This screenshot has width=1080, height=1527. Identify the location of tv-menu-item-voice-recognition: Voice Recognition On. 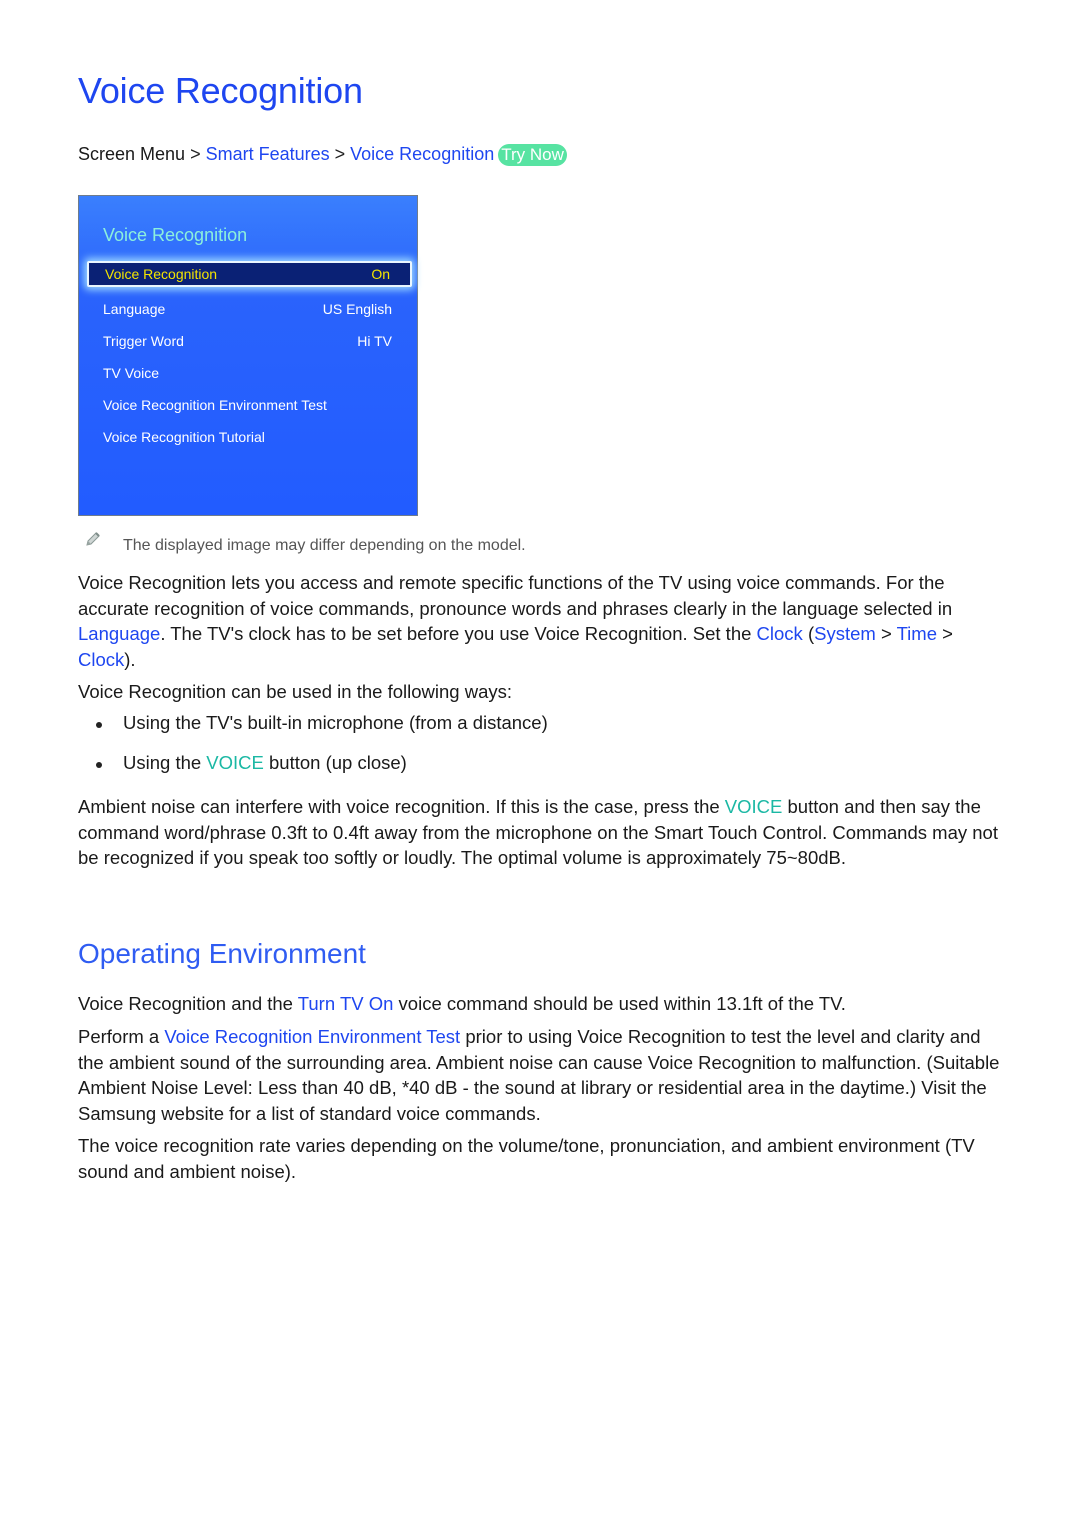
(249, 274).